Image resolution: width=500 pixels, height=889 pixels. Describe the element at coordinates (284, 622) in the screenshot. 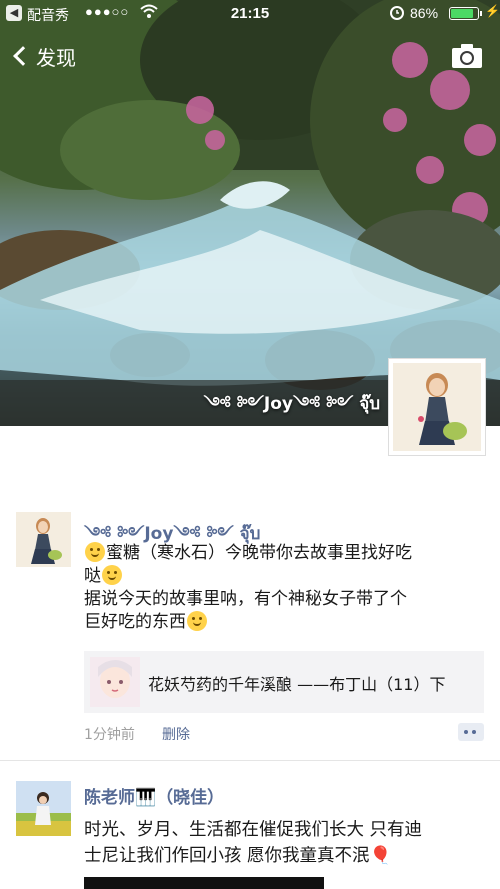

I see `post-text-line: 巨好吃的东西` at that location.